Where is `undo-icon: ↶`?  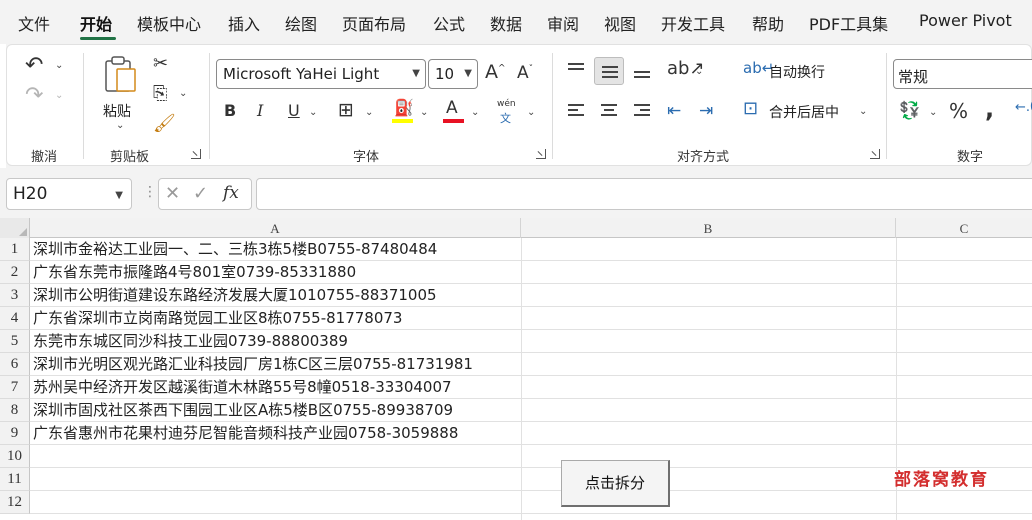
undo-icon: ↶ is located at coordinates (34, 66).